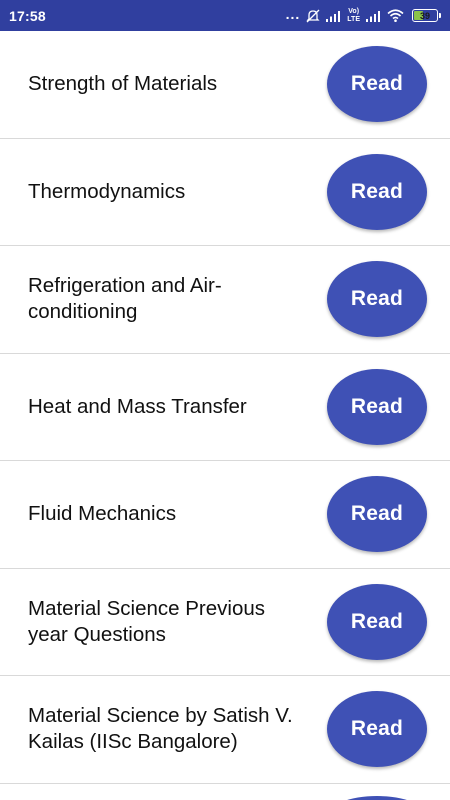 The width and height of the screenshot is (450, 800). Describe the element at coordinates (225, 192) in the screenshot. I see `list-item: Thermodynamics Read` at that location.